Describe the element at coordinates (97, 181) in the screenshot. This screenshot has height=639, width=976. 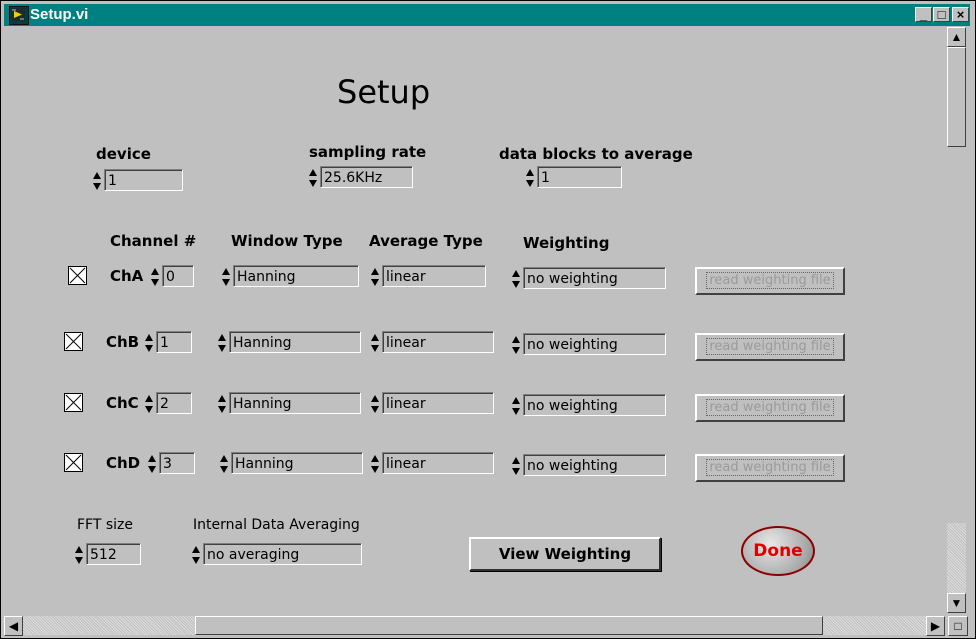
I see `device-stepper` at that location.